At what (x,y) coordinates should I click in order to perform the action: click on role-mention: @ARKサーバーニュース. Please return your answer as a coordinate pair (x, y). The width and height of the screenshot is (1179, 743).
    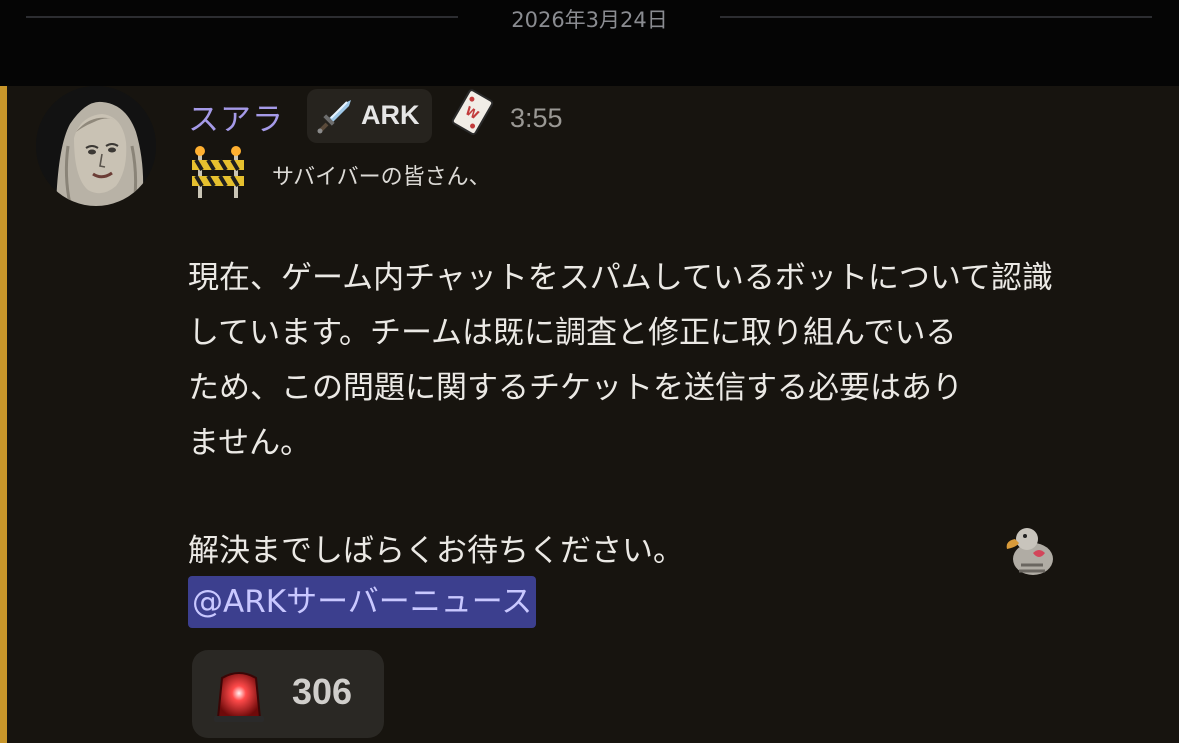
    Looking at the image, I should click on (362, 602).